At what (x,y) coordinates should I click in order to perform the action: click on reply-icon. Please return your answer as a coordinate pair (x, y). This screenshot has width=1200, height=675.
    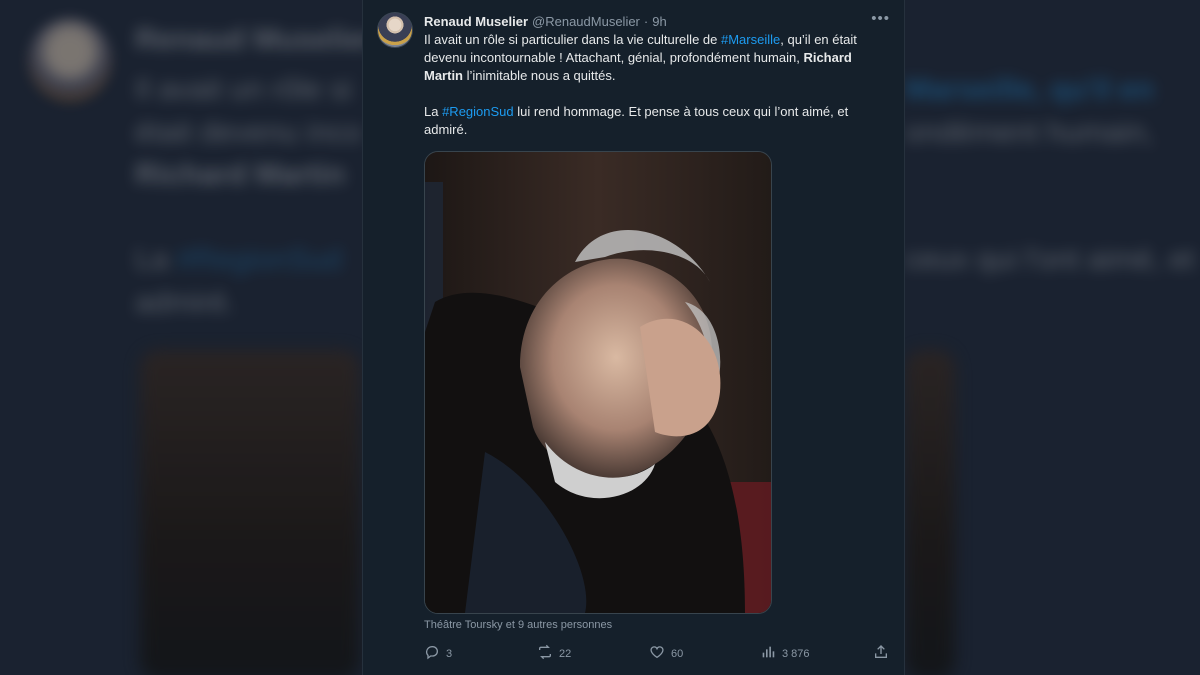
    Looking at the image, I should click on (432, 653).